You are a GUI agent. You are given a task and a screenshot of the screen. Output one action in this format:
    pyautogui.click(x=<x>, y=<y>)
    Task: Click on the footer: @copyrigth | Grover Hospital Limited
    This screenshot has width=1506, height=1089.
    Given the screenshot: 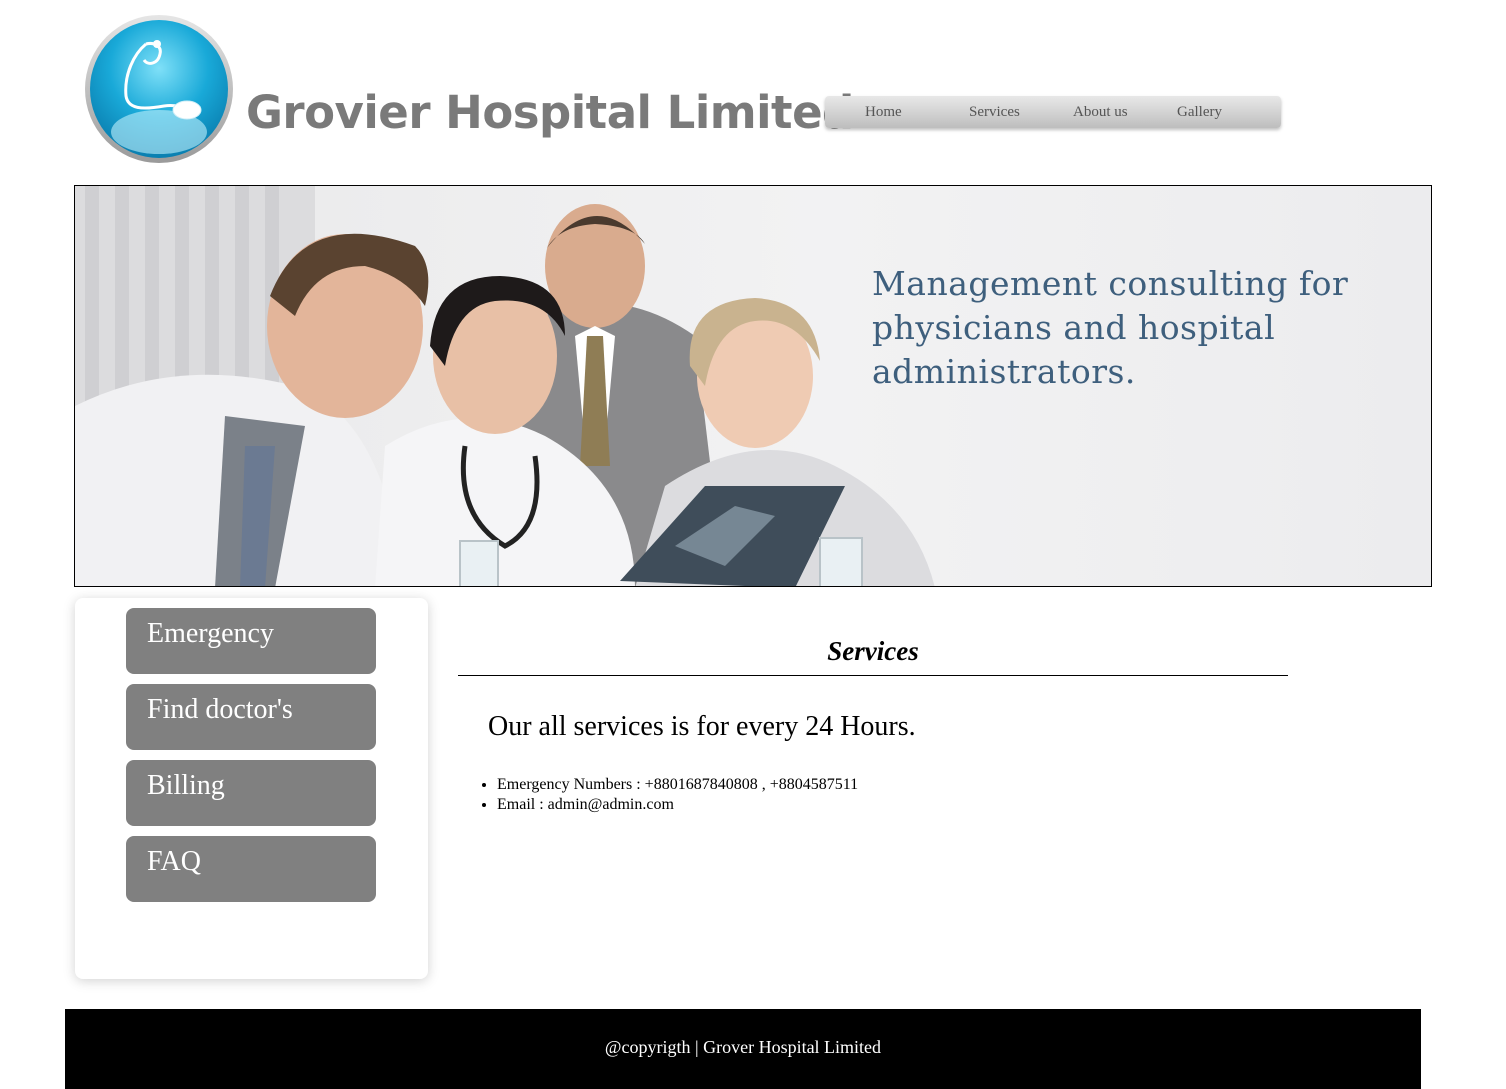 What is the action you would take?
    pyautogui.click(x=743, y=1049)
    